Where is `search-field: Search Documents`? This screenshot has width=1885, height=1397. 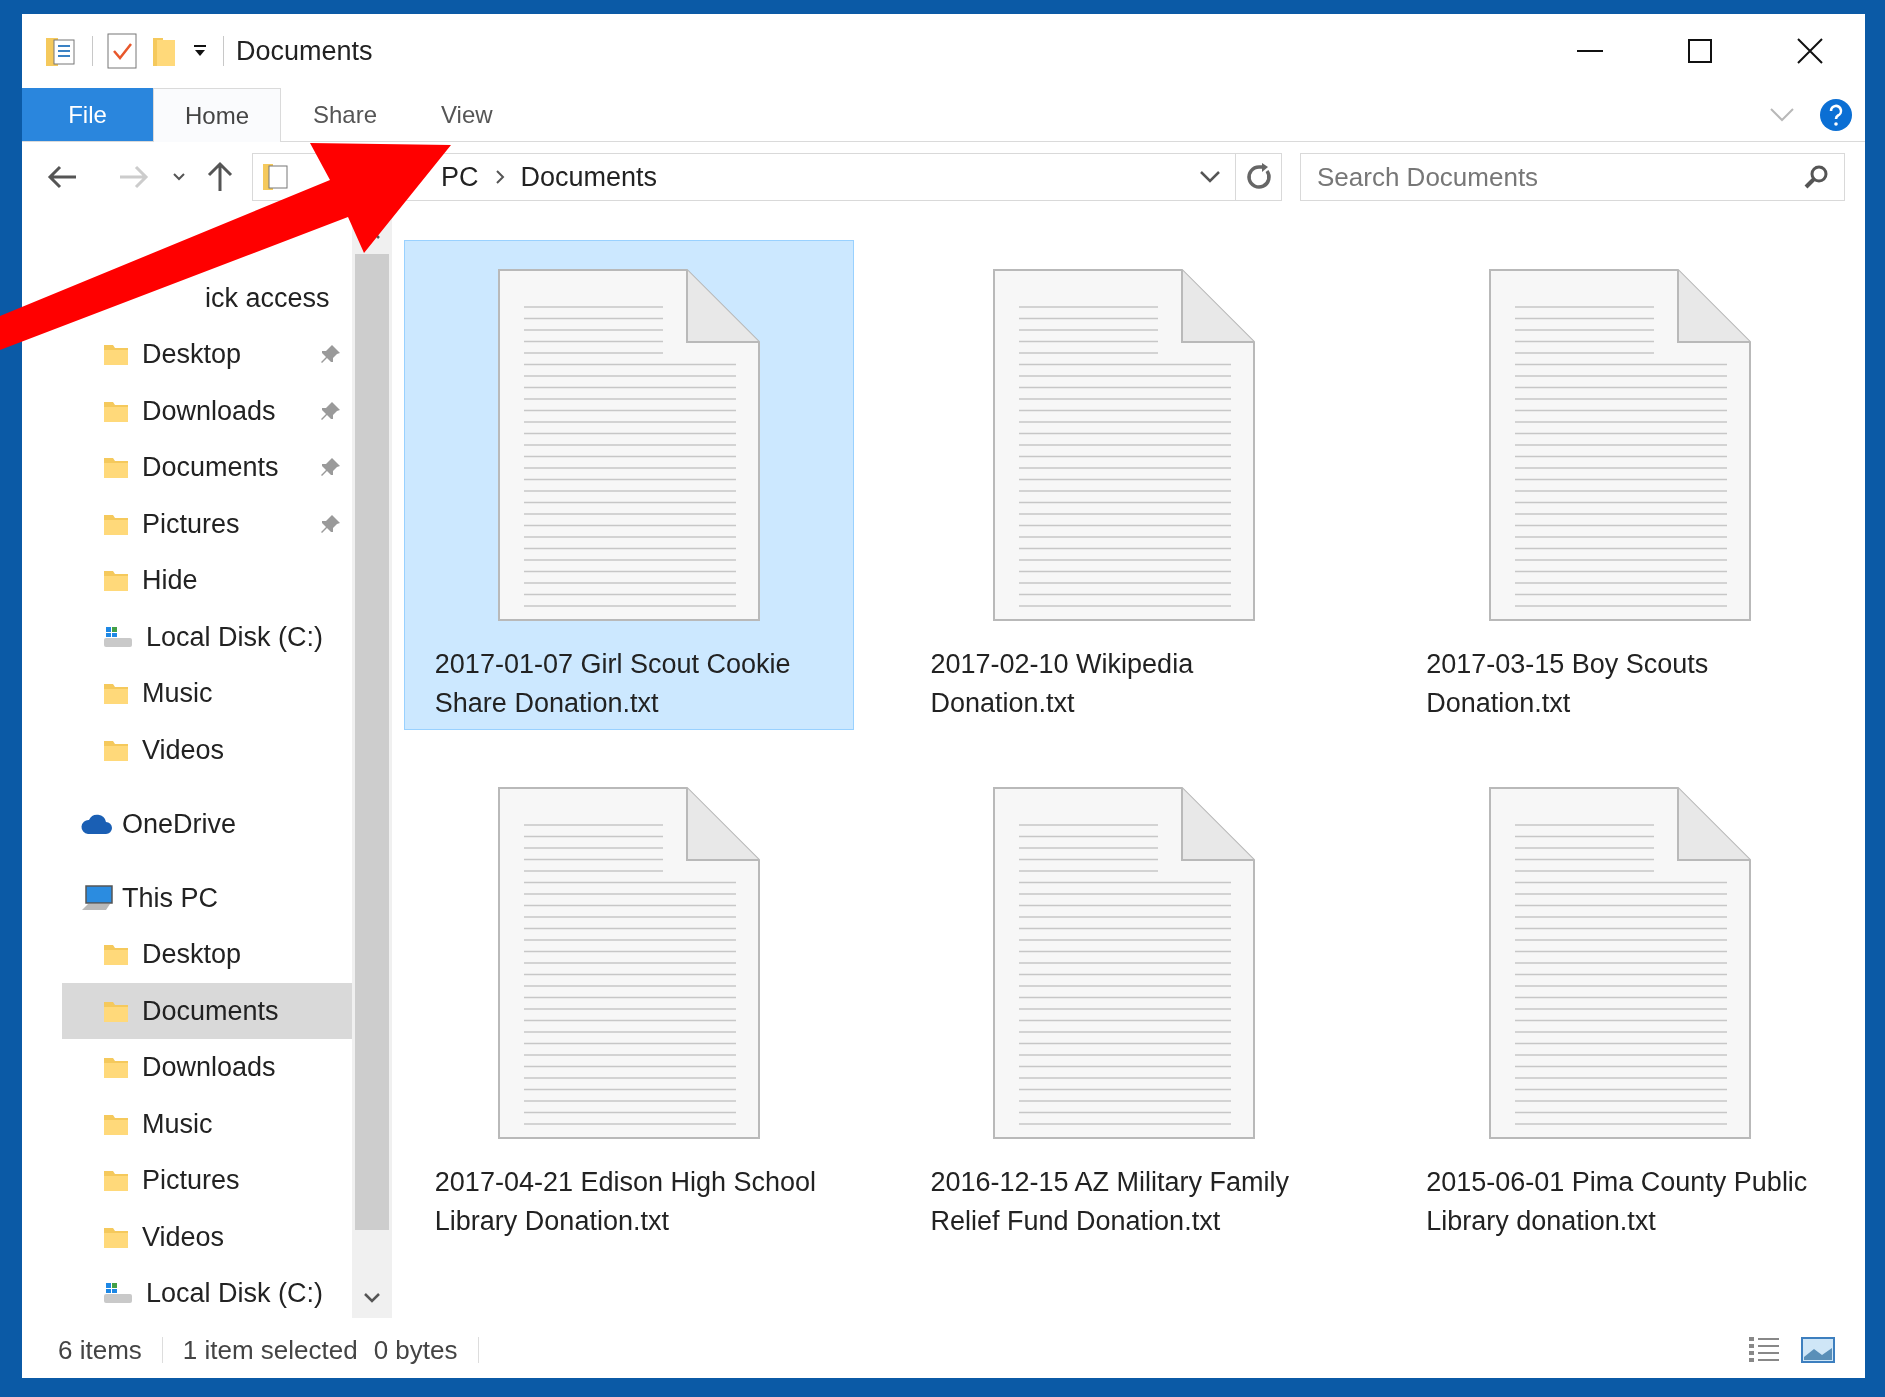
search-field: Search Documents is located at coordinates (1572, 177).